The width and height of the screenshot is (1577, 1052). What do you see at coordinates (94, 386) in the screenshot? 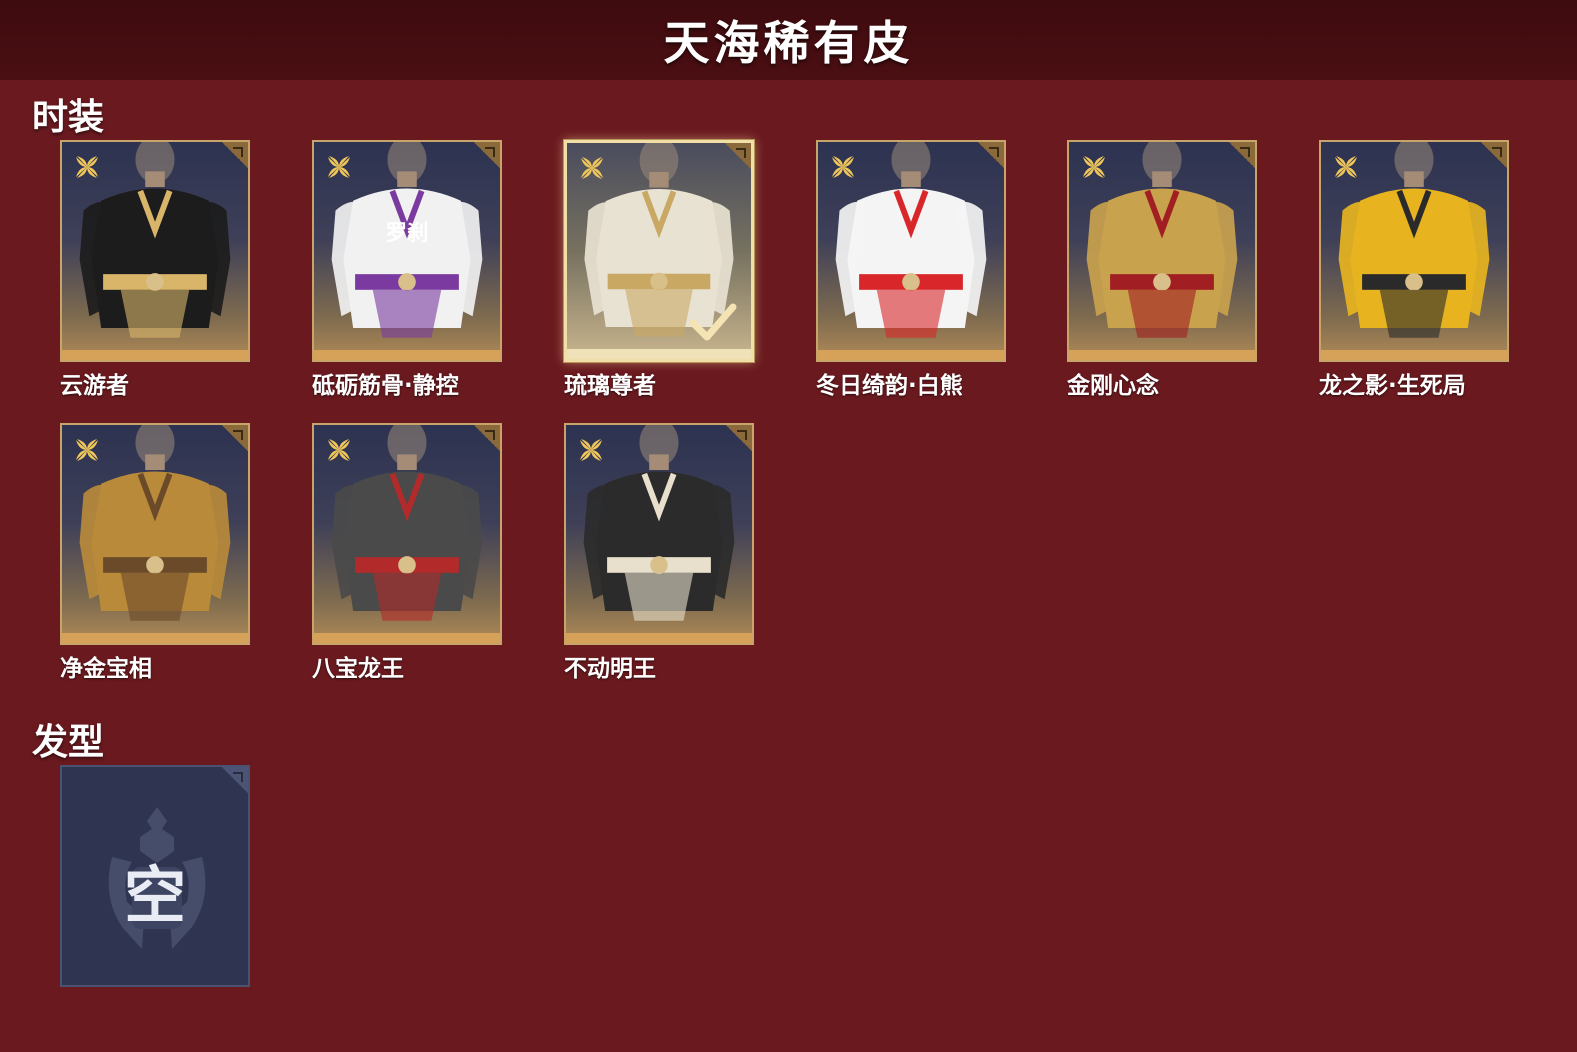
I see `costume-name: 云游者` at bounding box center [94, 386].